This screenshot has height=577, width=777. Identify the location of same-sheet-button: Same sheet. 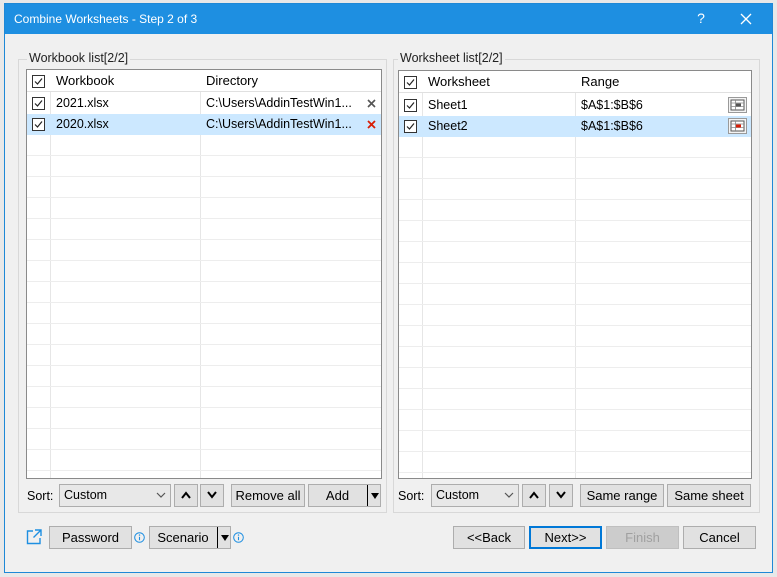
(709, 495).